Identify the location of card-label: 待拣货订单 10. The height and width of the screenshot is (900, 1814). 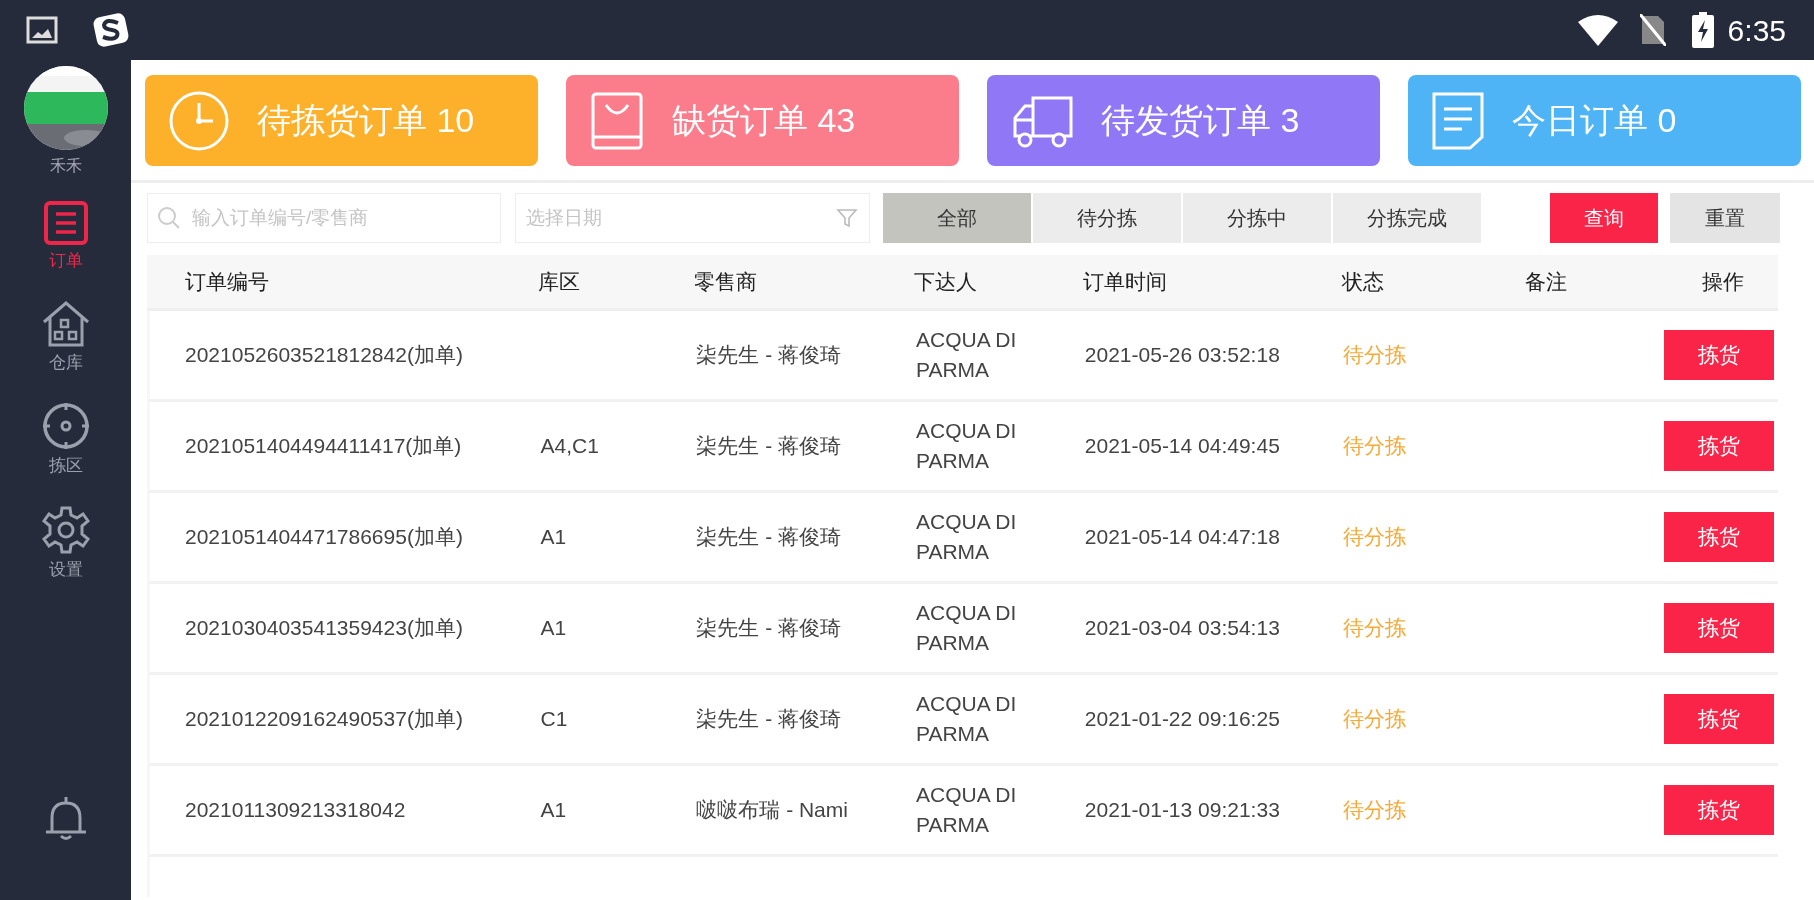
(366, 120).